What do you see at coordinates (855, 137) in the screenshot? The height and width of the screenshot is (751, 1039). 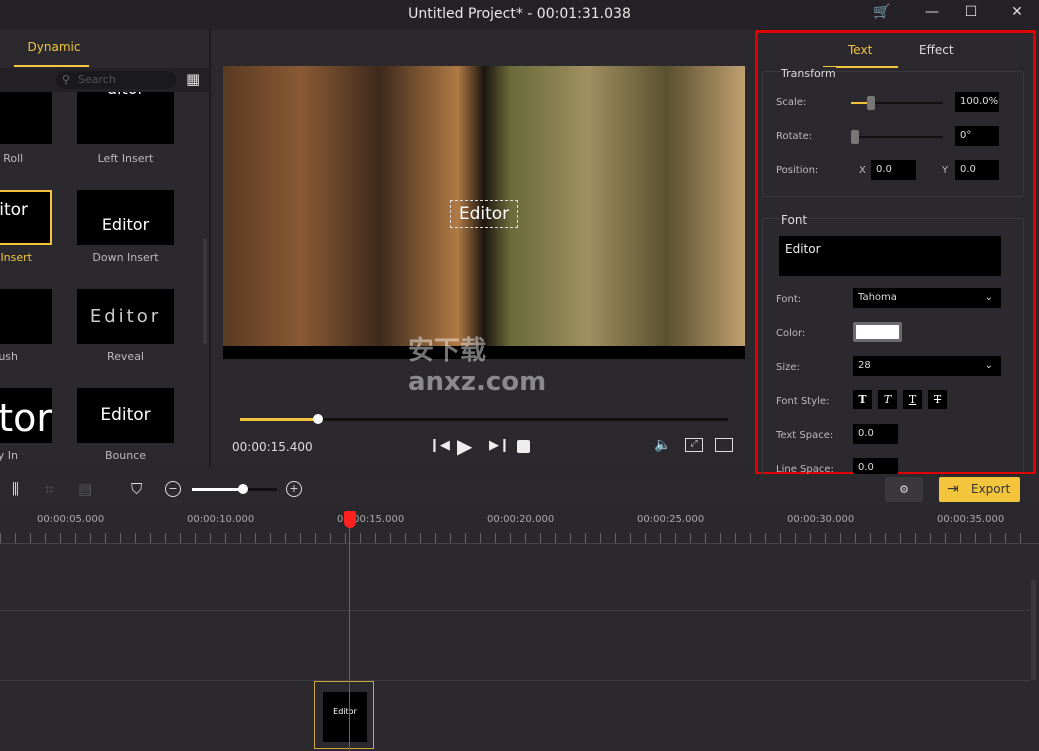 I see `rotate-handle` at bounding box center [855, 137].